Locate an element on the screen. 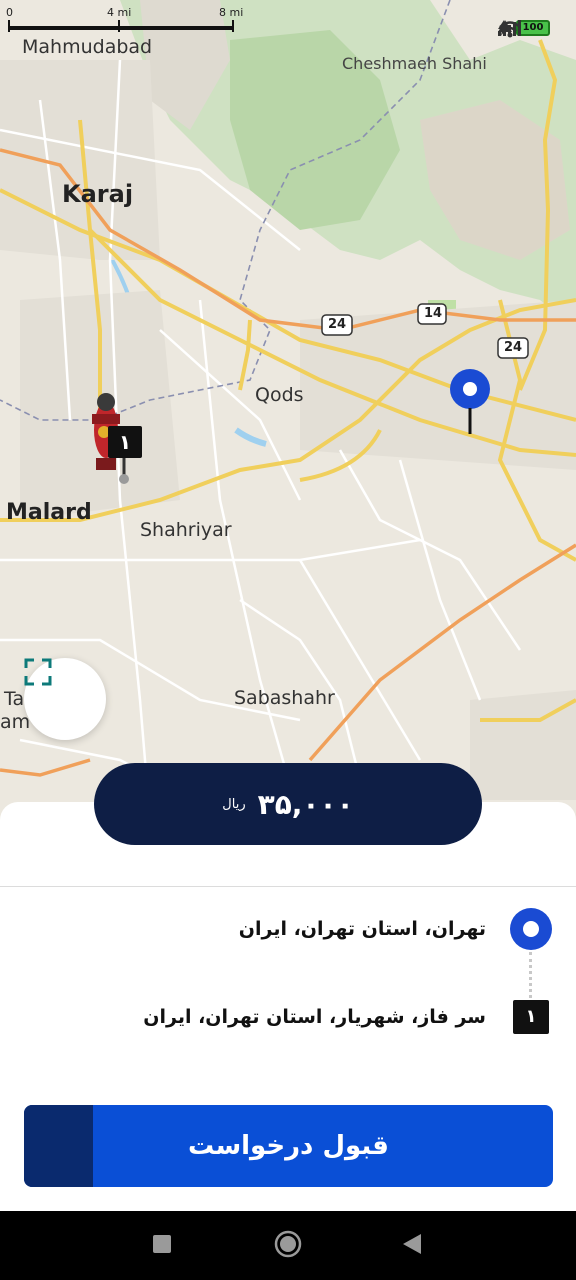 This screenshot has height=1280, width=576. map-label-karaj: Karaj is located at coordinates (98, 194).